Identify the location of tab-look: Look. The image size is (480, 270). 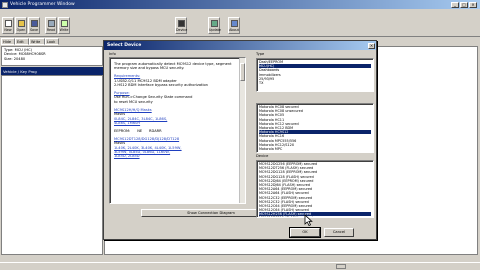
(52, 41).